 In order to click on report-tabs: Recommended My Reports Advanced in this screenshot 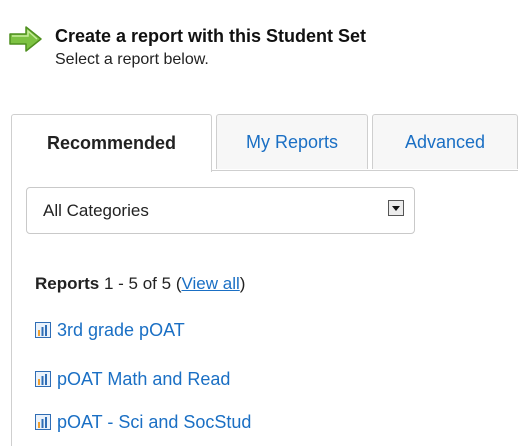, I will do `click(264, 143)`.